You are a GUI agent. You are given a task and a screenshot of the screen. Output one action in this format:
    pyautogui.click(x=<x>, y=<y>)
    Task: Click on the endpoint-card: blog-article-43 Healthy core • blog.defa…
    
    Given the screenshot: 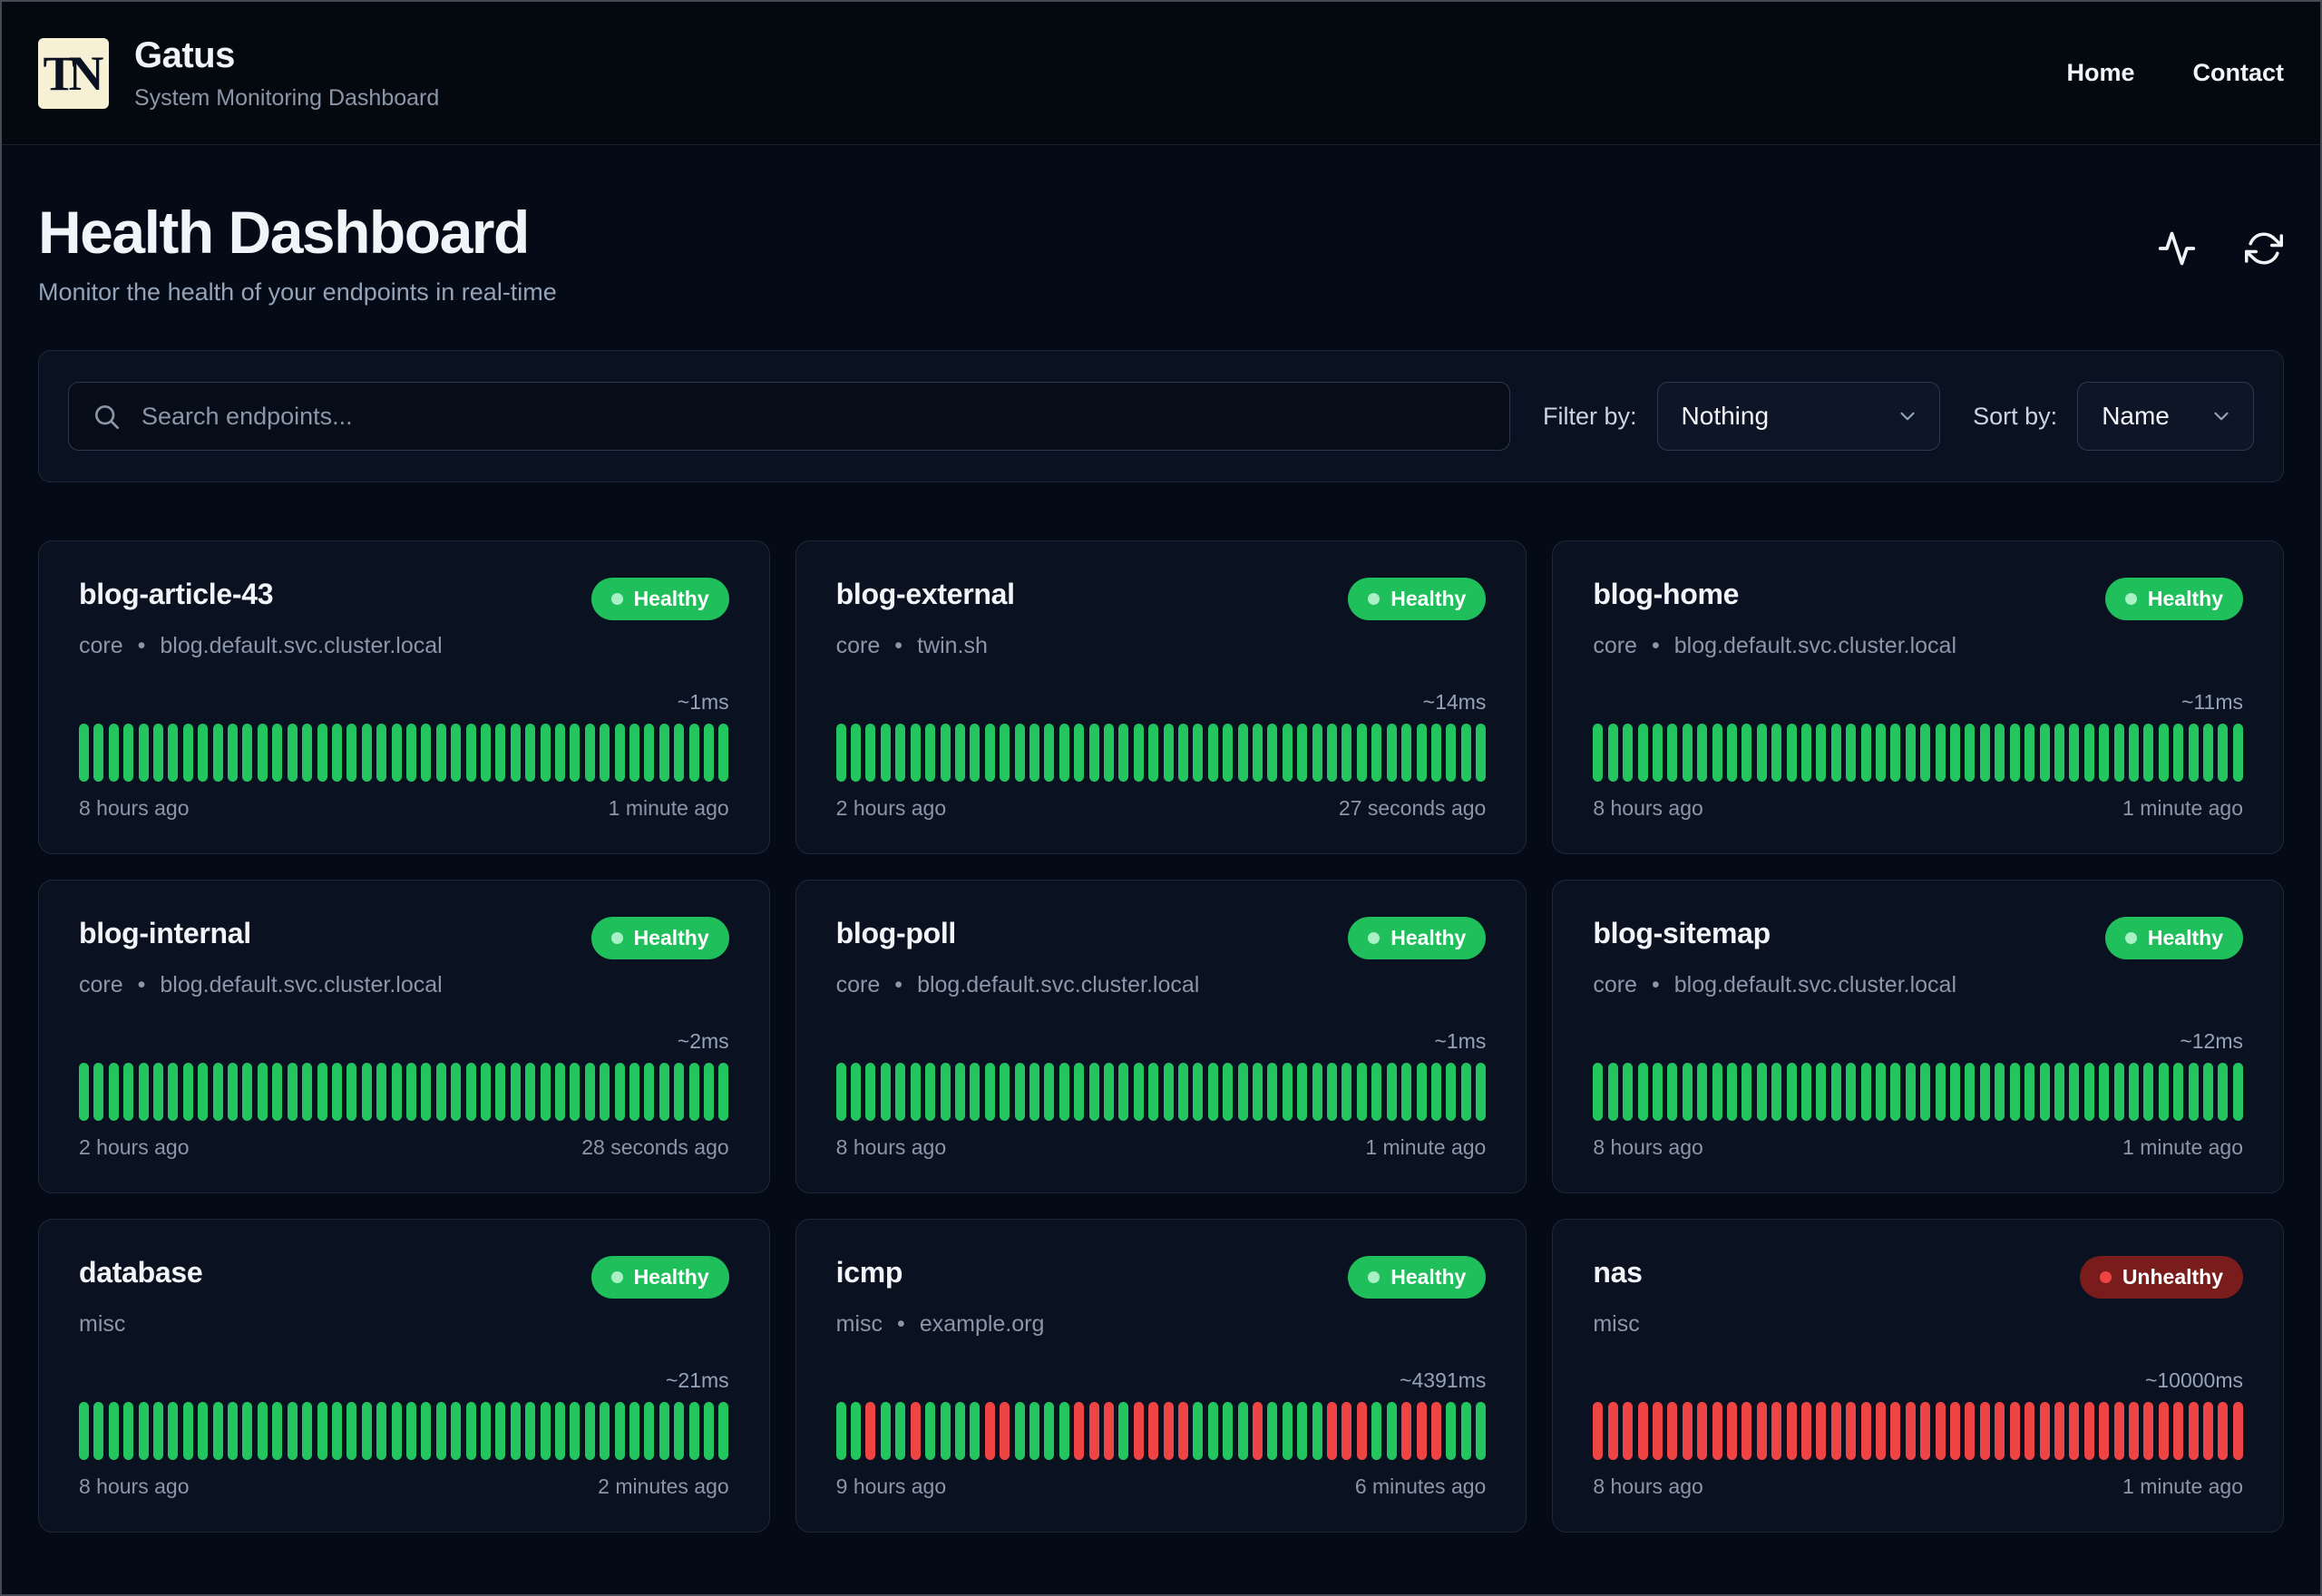 What is the action you would take?
    pyautogui.click(x=404, y=697)
    